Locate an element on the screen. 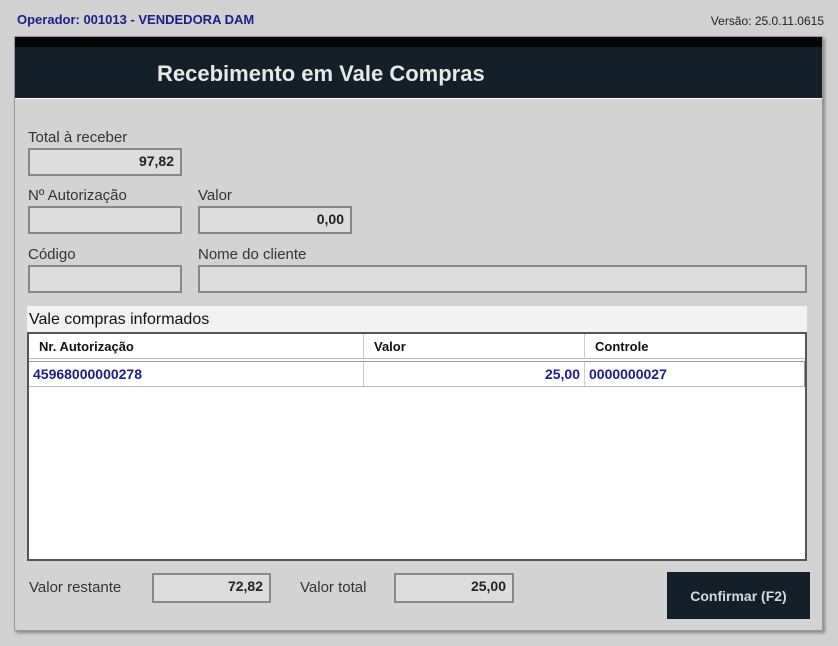 The width and height of the screenshot is (838, 646). valor-label: Valor is located at coordinates (215, 195).